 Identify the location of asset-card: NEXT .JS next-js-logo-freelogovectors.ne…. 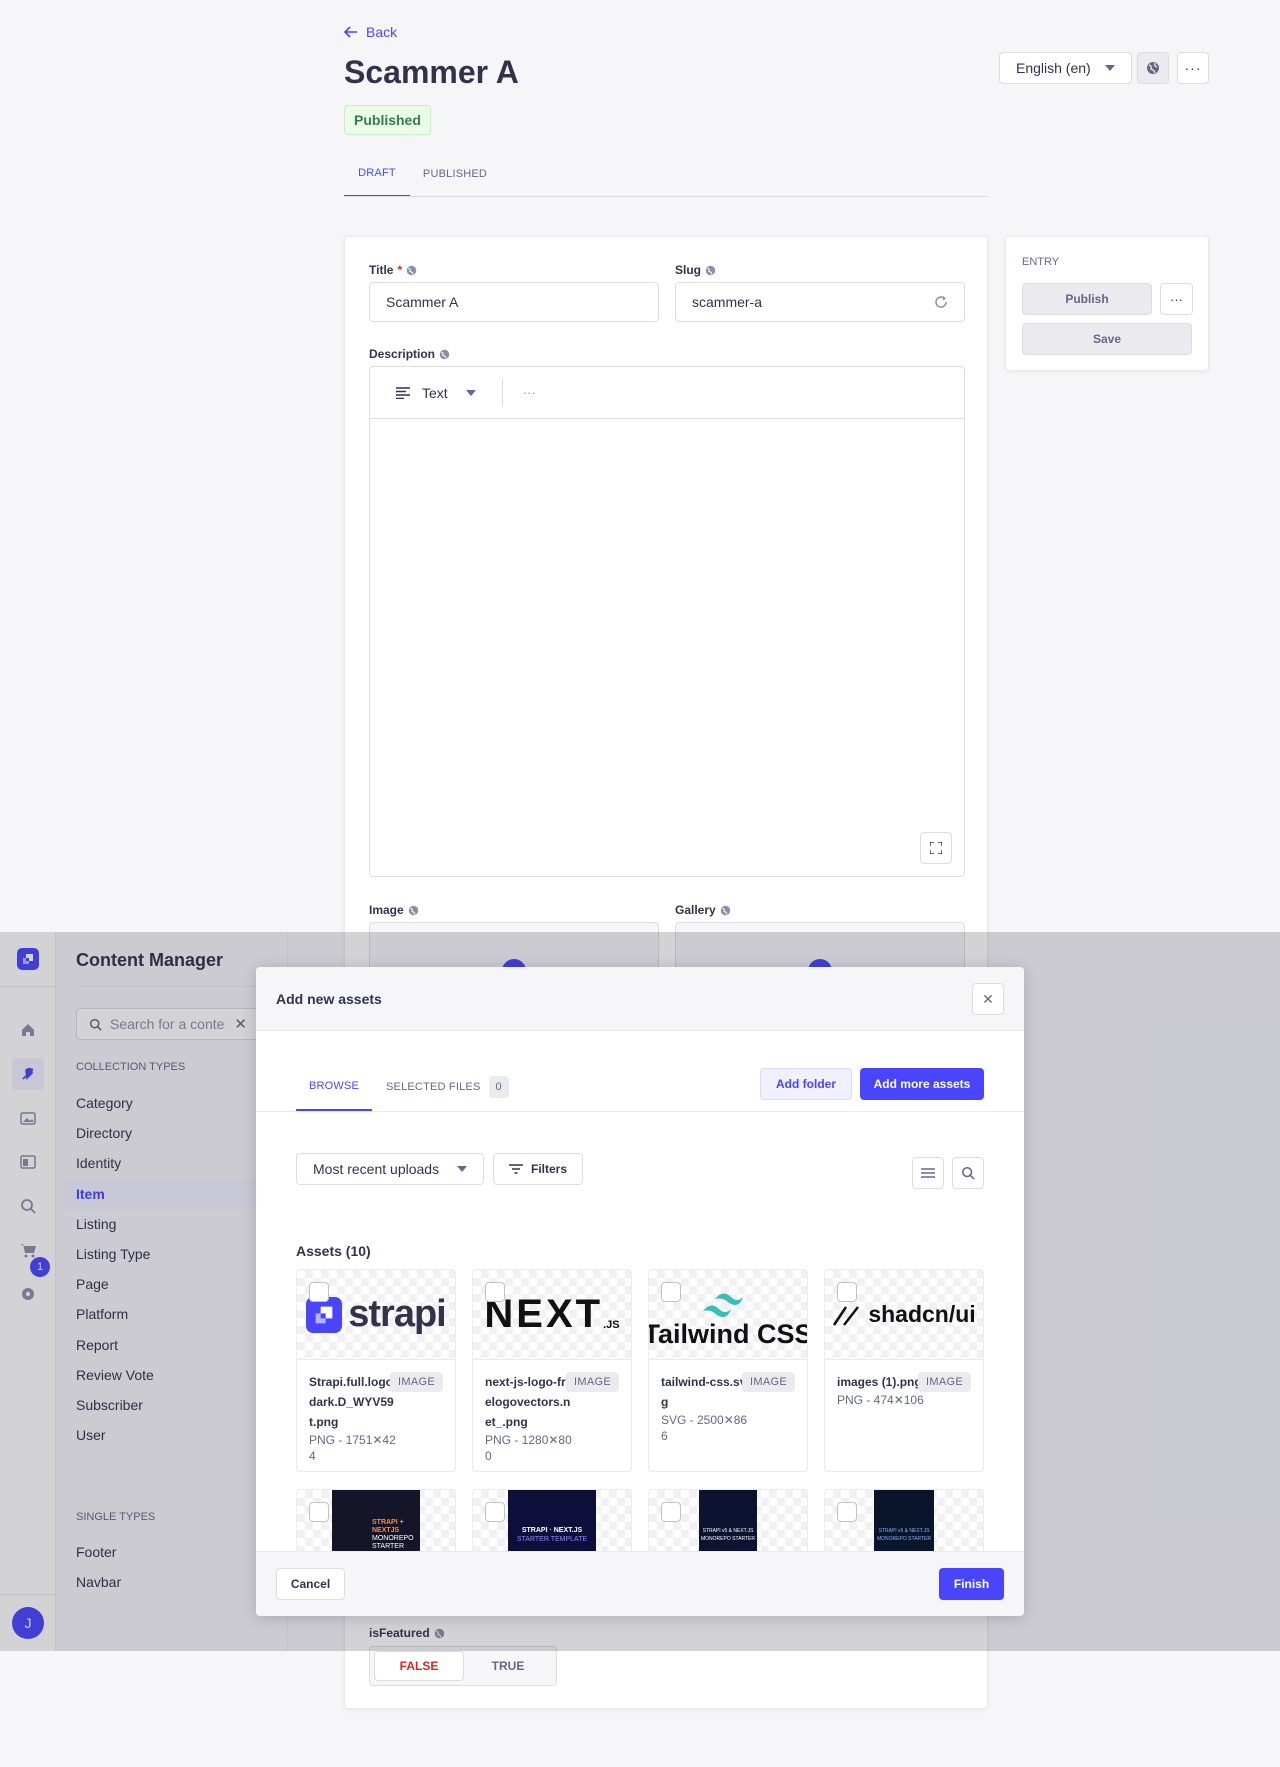
(552, 1370).